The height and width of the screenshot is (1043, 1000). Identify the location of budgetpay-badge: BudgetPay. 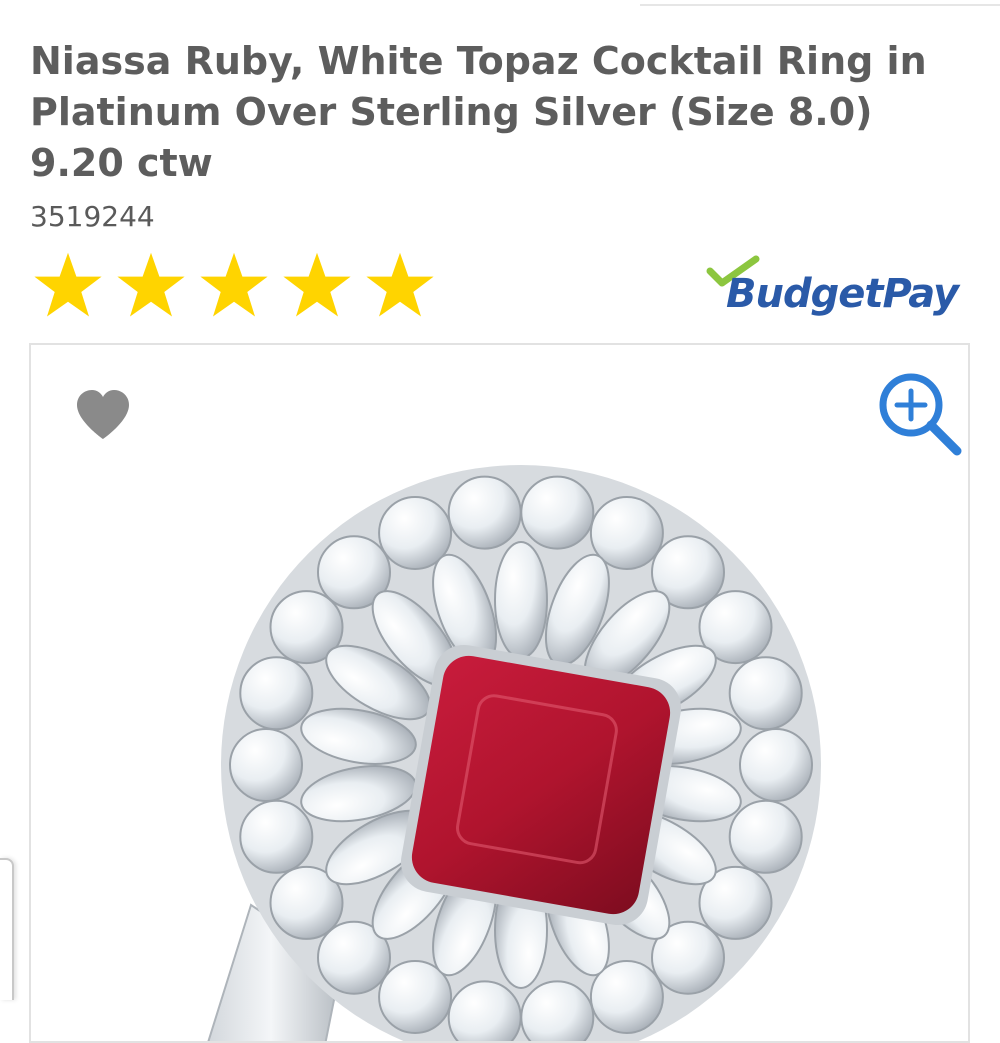
(834, 290).